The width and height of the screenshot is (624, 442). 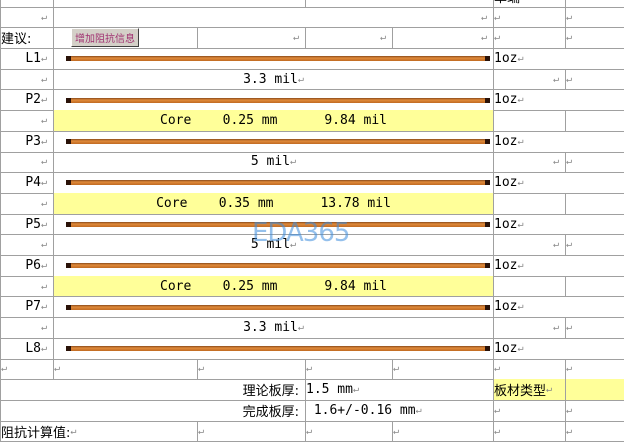 What do you see at coordinates (33, 307) in the screenshot?
I see `text: P7` at bounding box center [33, 307].